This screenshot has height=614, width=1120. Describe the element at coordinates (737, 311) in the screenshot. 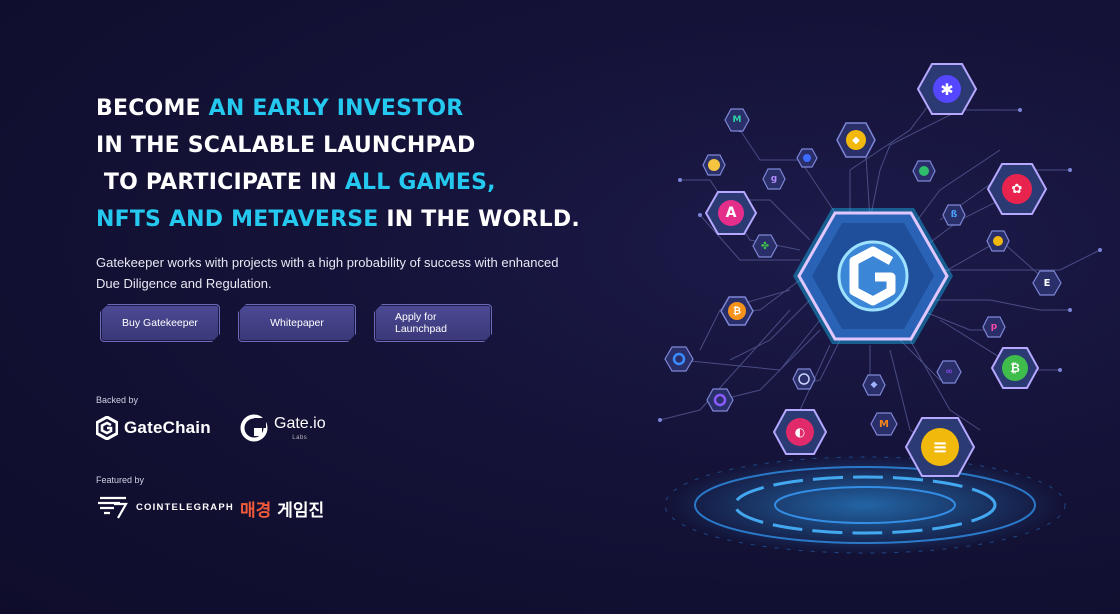

I see `bitcoin-icon: ₿` at that location.